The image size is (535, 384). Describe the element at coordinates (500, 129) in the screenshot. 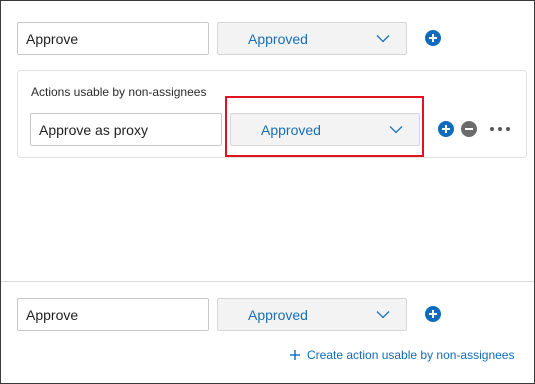

I see `more-horizontal-icon` at that location.